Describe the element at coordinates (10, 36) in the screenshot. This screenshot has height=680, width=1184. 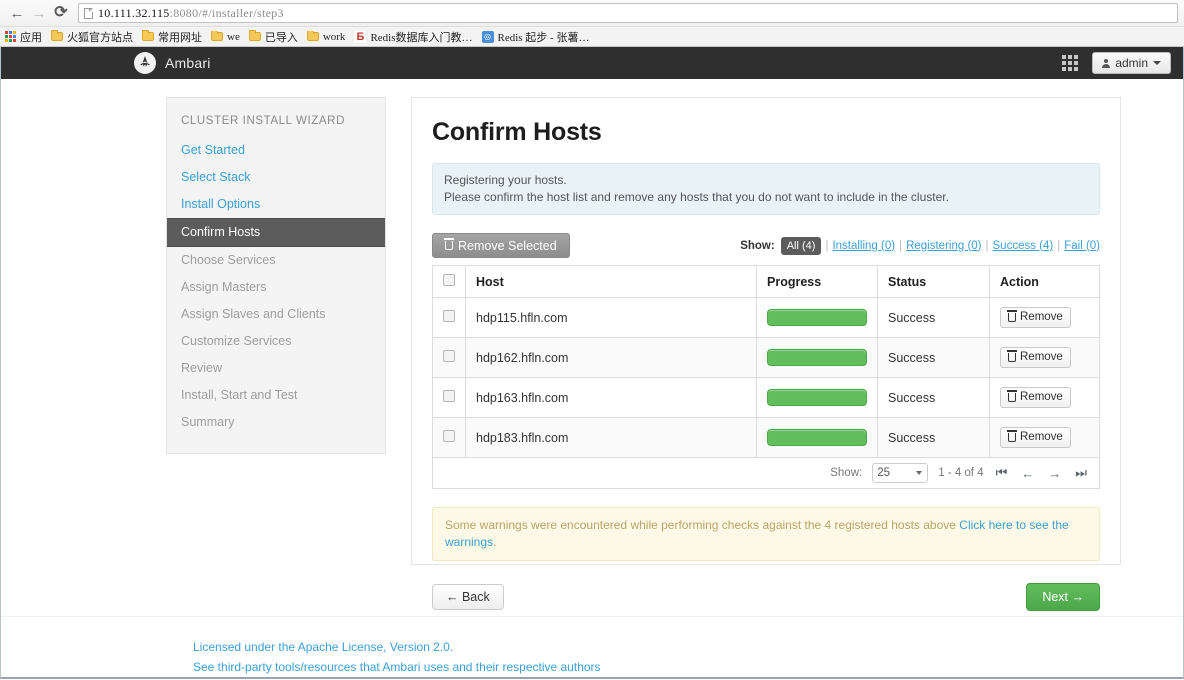
I see `apps-grid-icon` at that location.